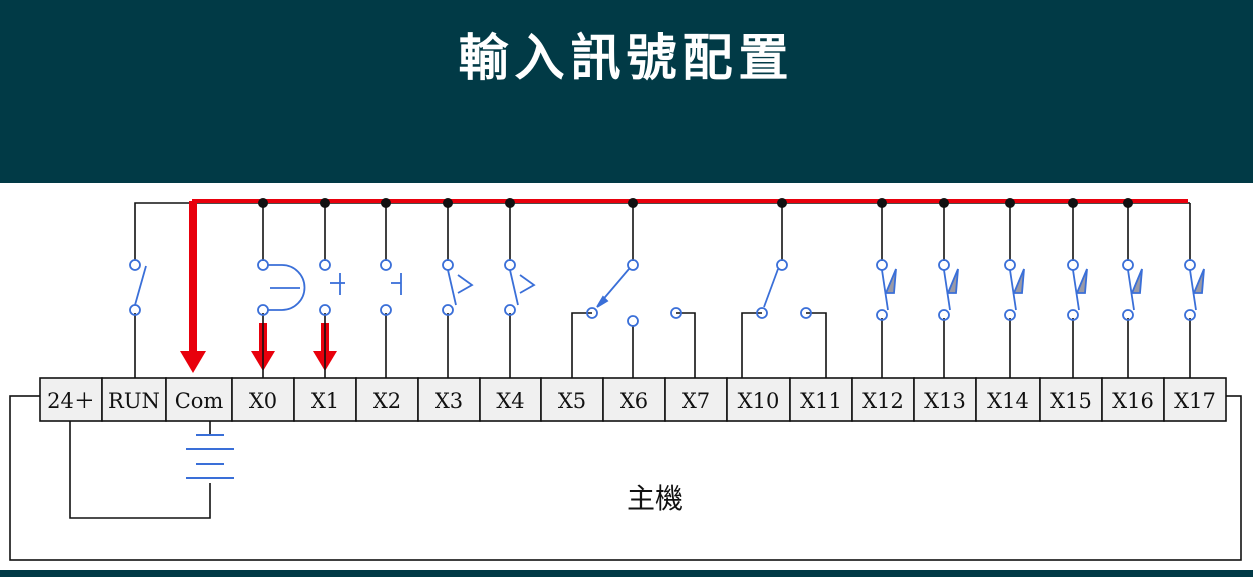  I want to click on terminal-label: X15, so click(1071, 401).